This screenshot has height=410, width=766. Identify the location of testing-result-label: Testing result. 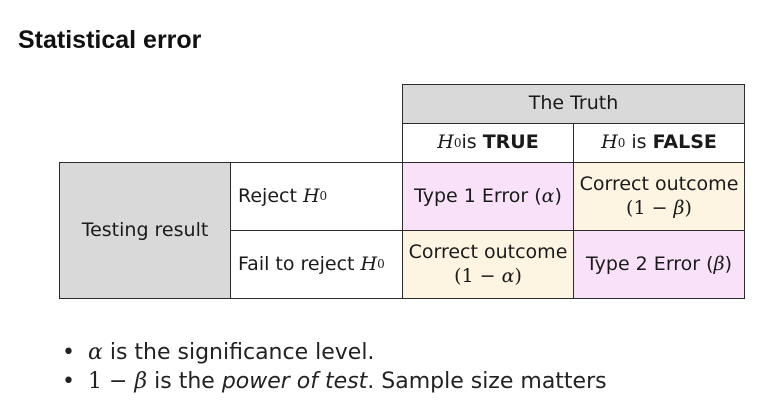
(145, 229).